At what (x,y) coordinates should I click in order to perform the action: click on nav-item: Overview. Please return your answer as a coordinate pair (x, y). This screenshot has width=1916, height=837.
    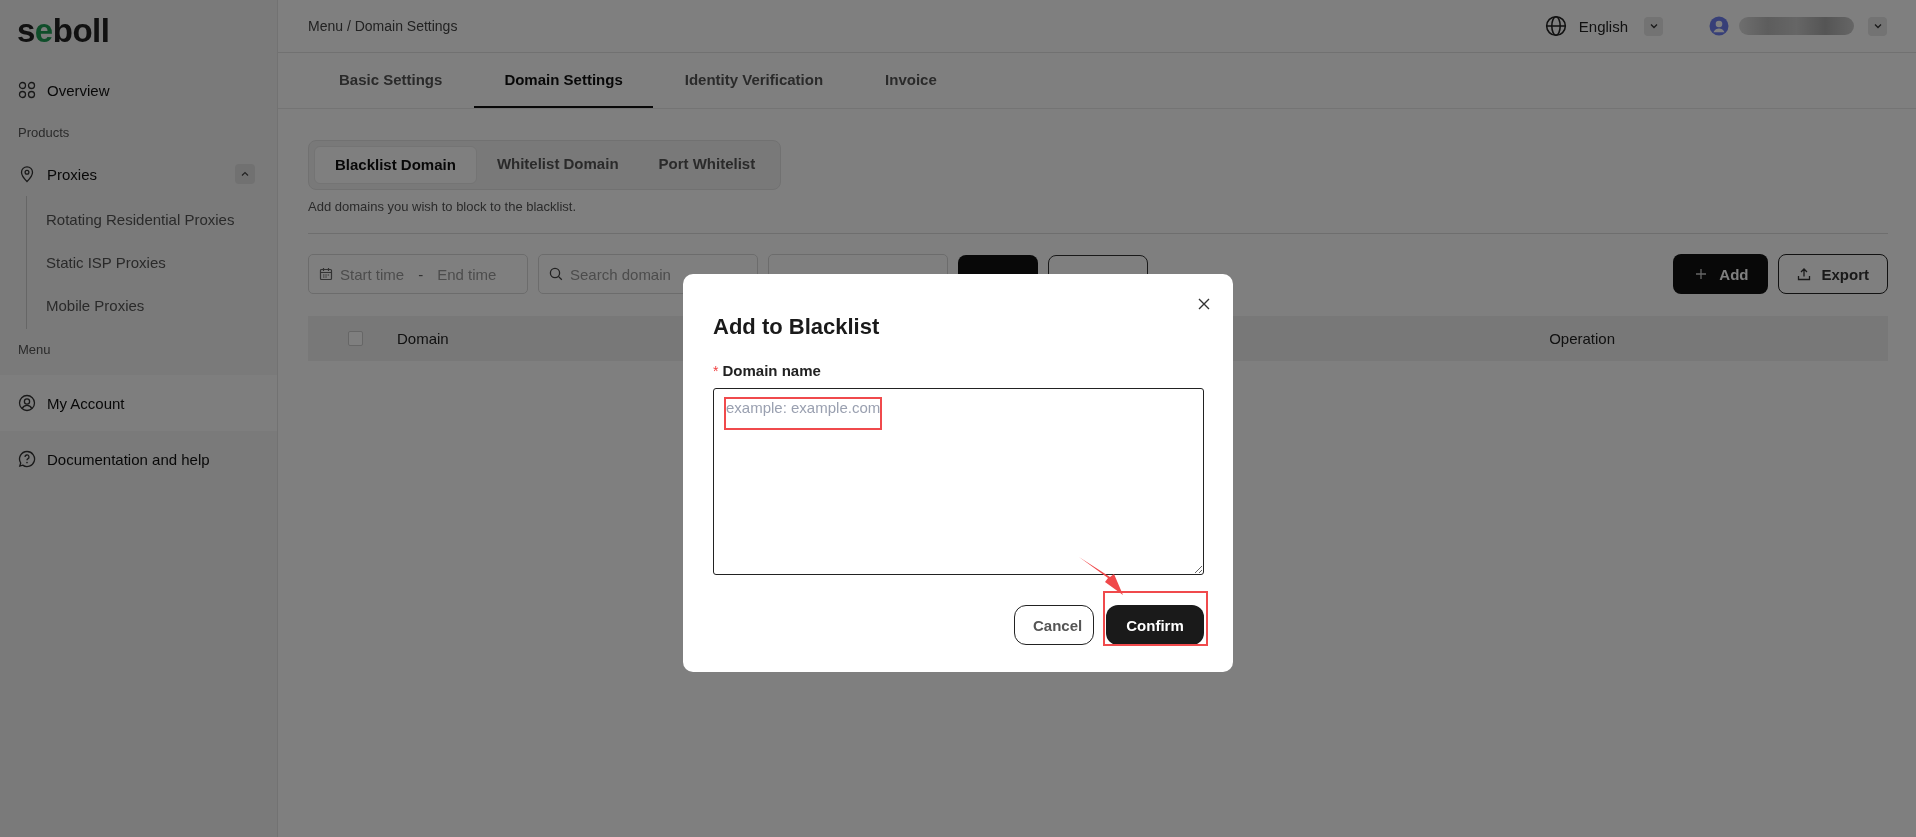
    Looking at the image, I should click on (138, 90).